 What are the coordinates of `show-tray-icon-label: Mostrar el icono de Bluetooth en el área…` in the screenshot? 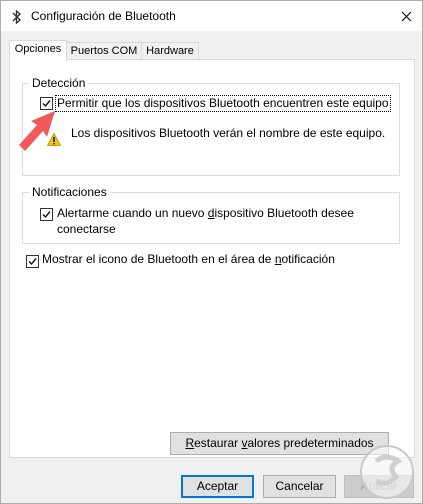 It's located at (188, 259).